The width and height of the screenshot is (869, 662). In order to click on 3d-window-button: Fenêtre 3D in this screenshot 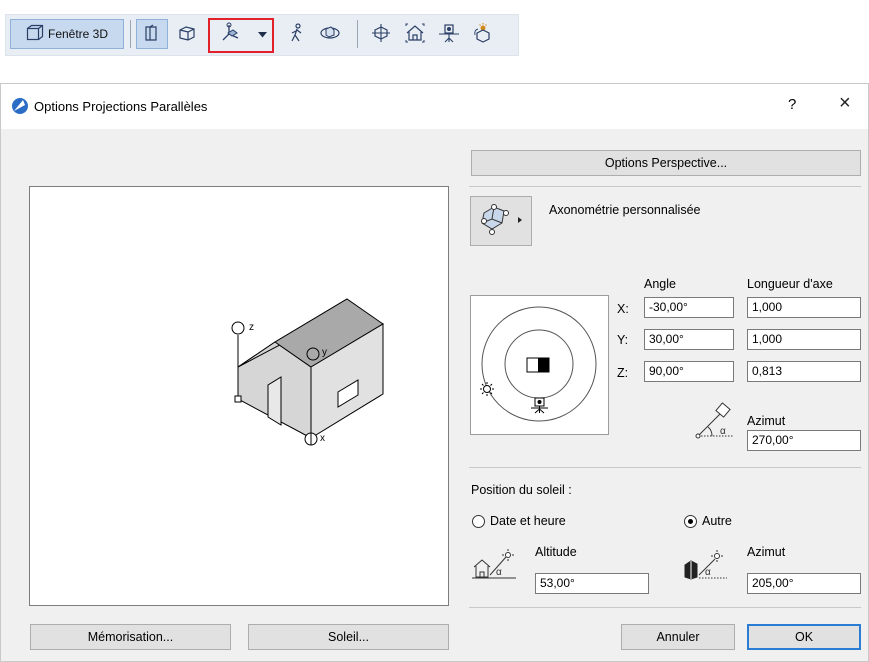, I will do `click(67, 34)`.